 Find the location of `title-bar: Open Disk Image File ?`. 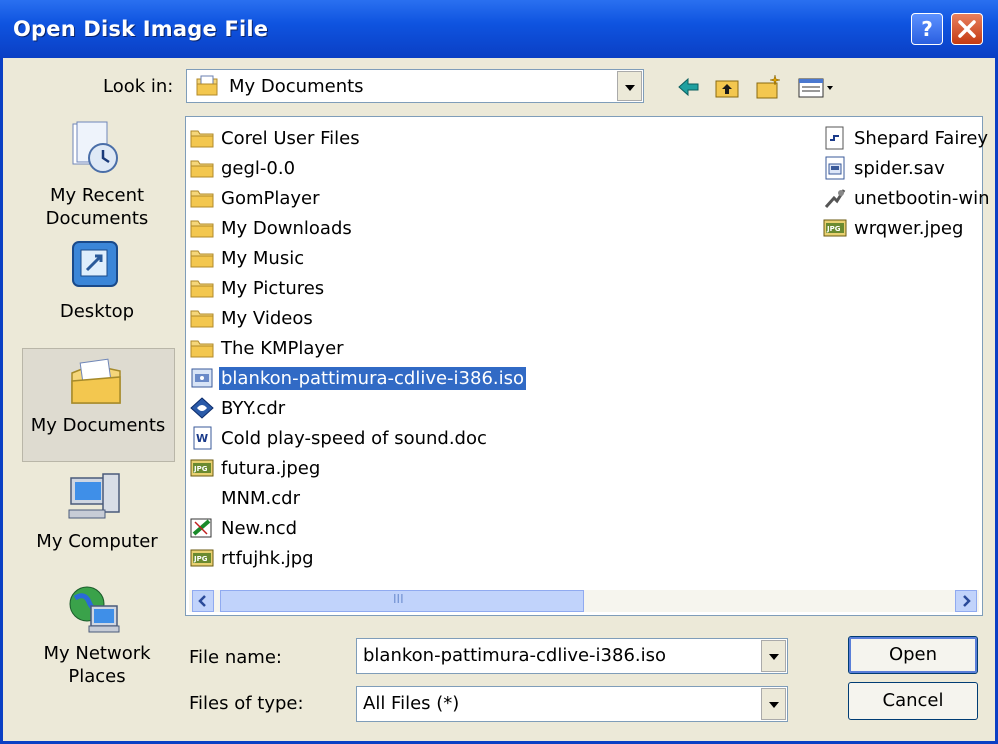

title-bar: Open Disk Image File ? is located at coordinates (499, 29).